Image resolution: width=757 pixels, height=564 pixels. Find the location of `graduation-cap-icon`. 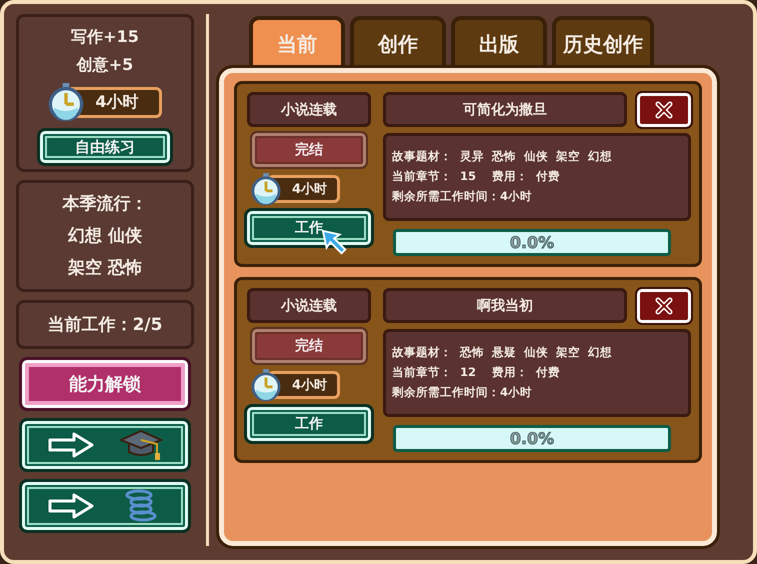

graduation-cap-icon is located at coordinates (140, 445).